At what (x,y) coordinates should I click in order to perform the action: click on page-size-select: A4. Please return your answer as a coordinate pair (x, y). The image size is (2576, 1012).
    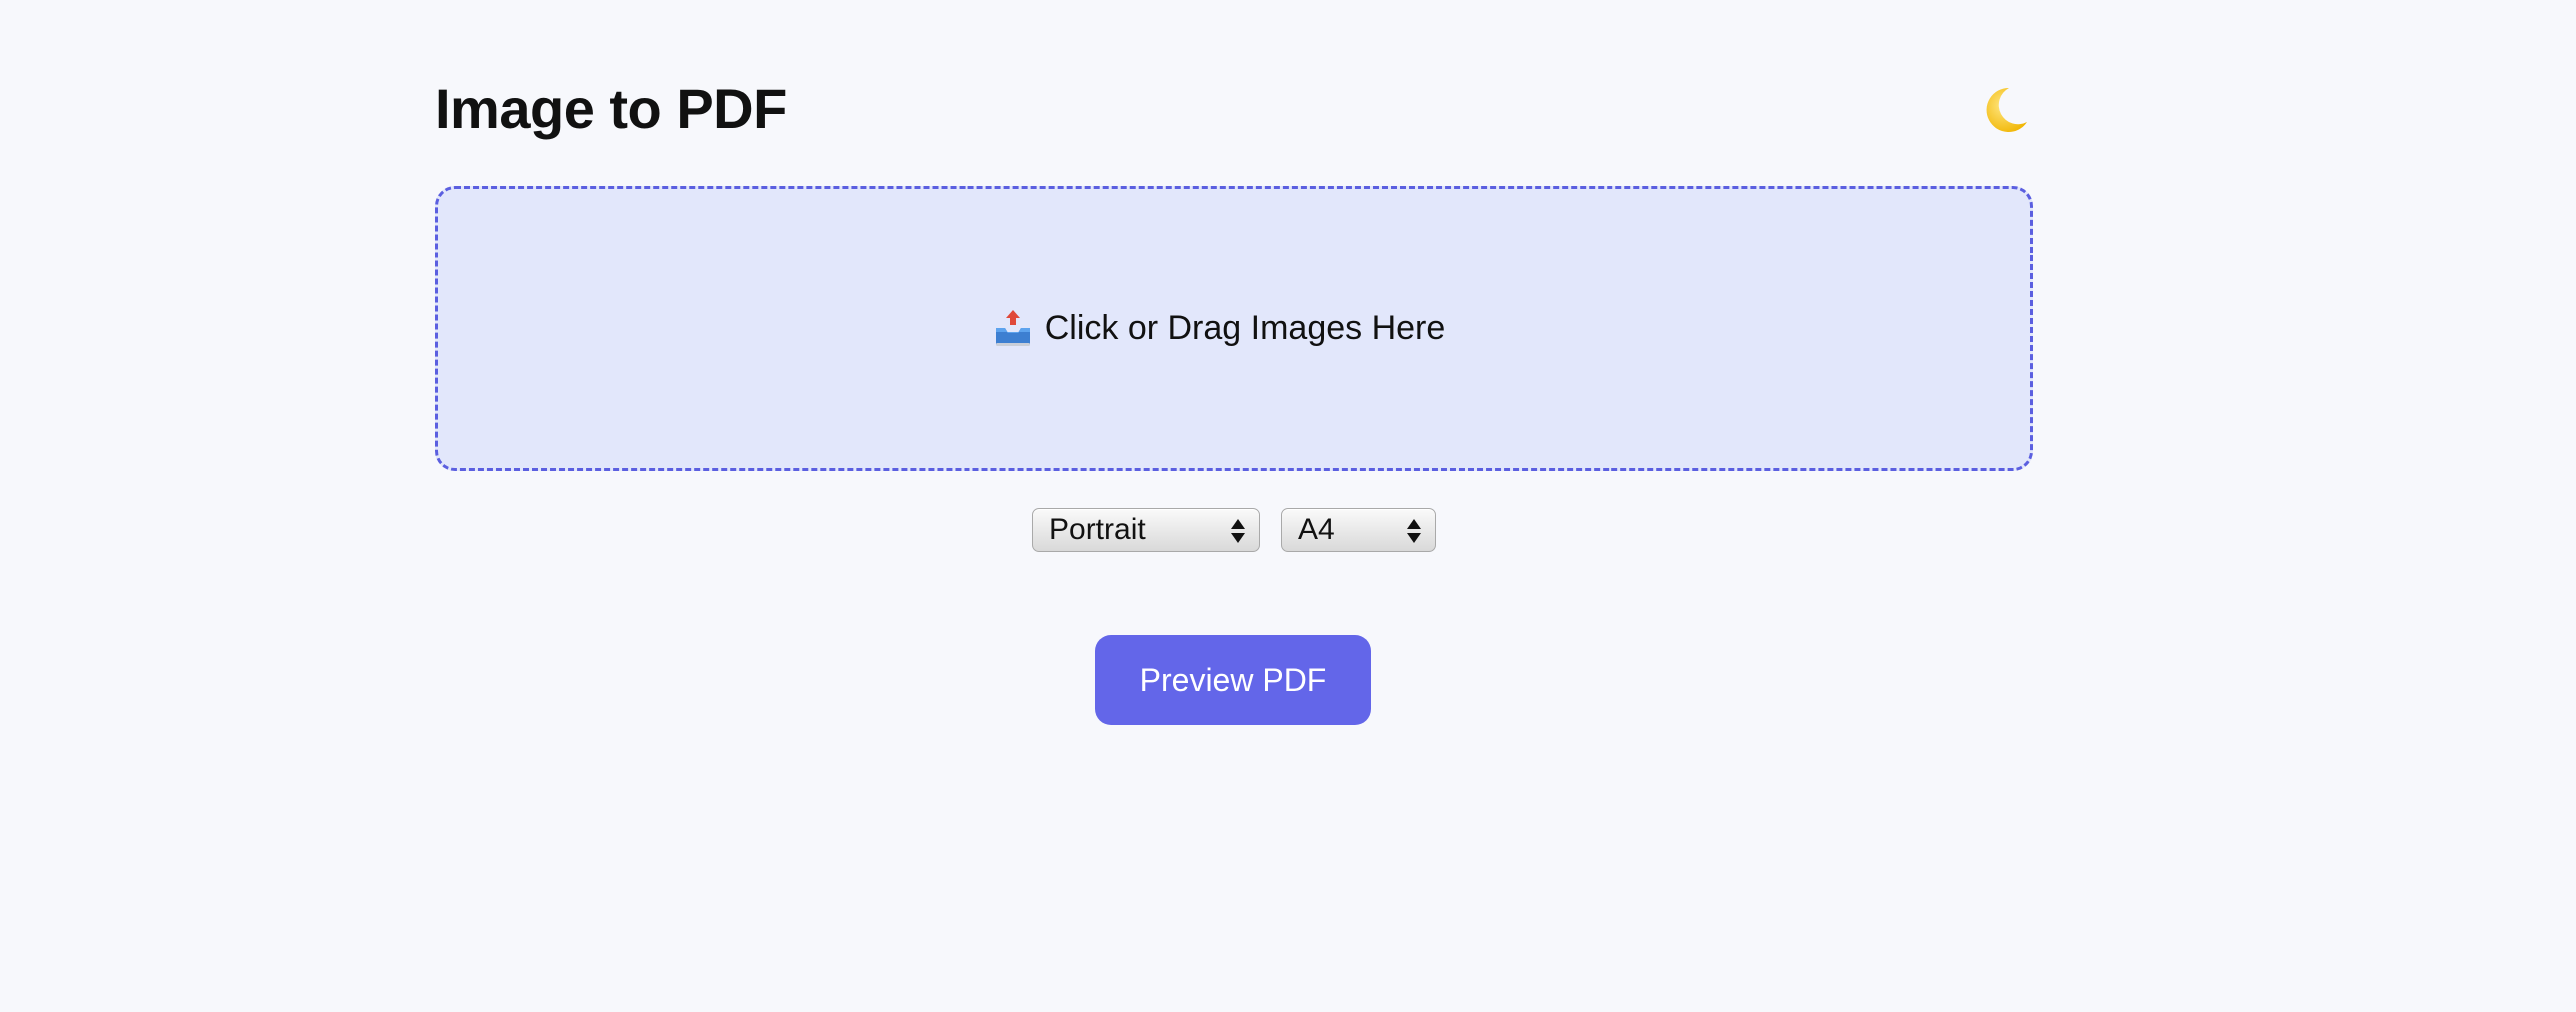
    Looking at the image, I should click on (1358, 530).